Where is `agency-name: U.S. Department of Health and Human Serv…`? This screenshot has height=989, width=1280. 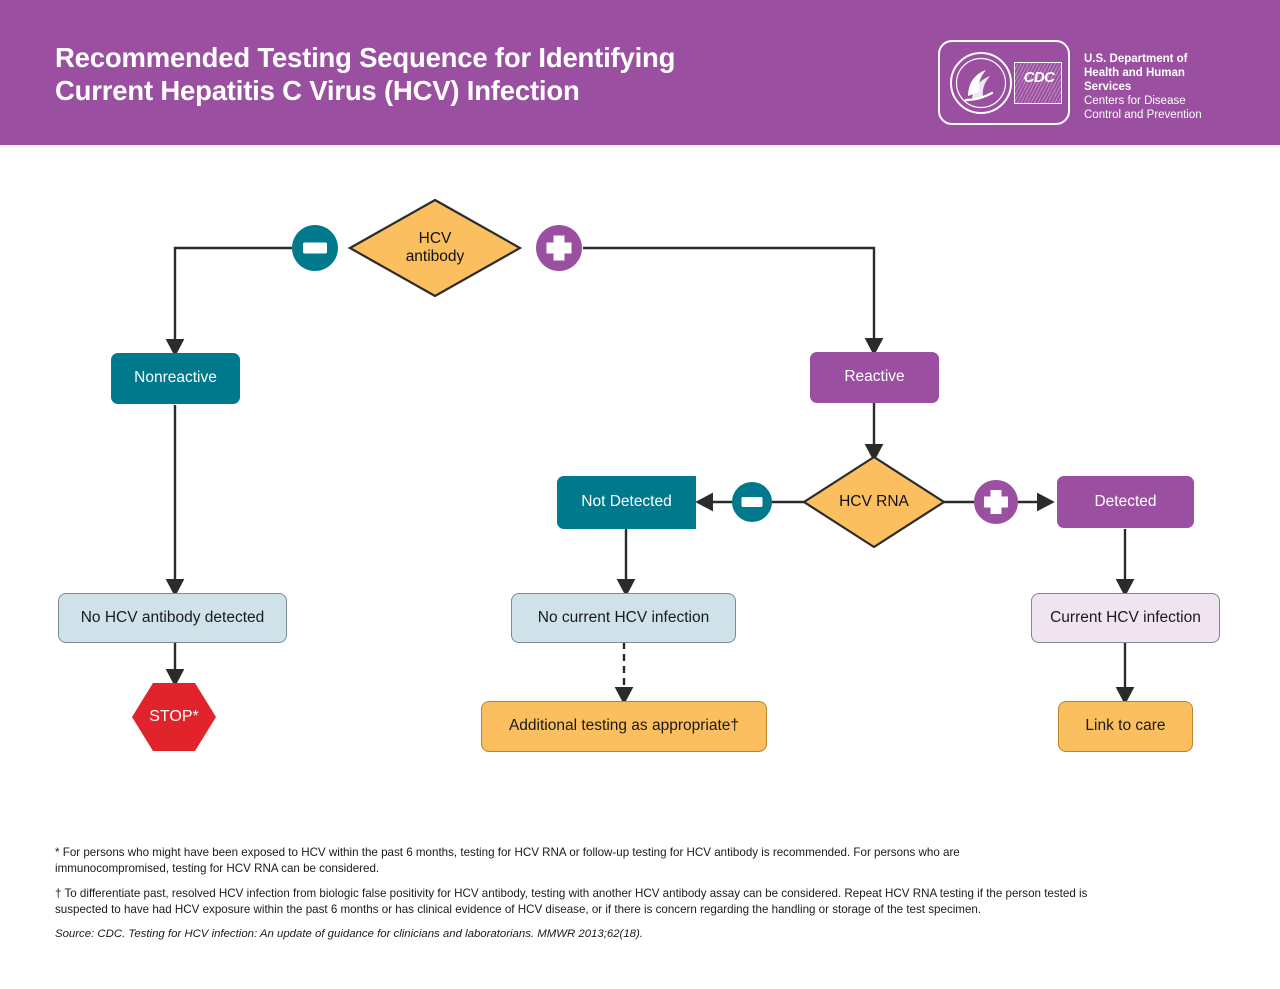 agency-name: U.S. Department of Health and Human Serv… is located at coordinates (1159, 87).